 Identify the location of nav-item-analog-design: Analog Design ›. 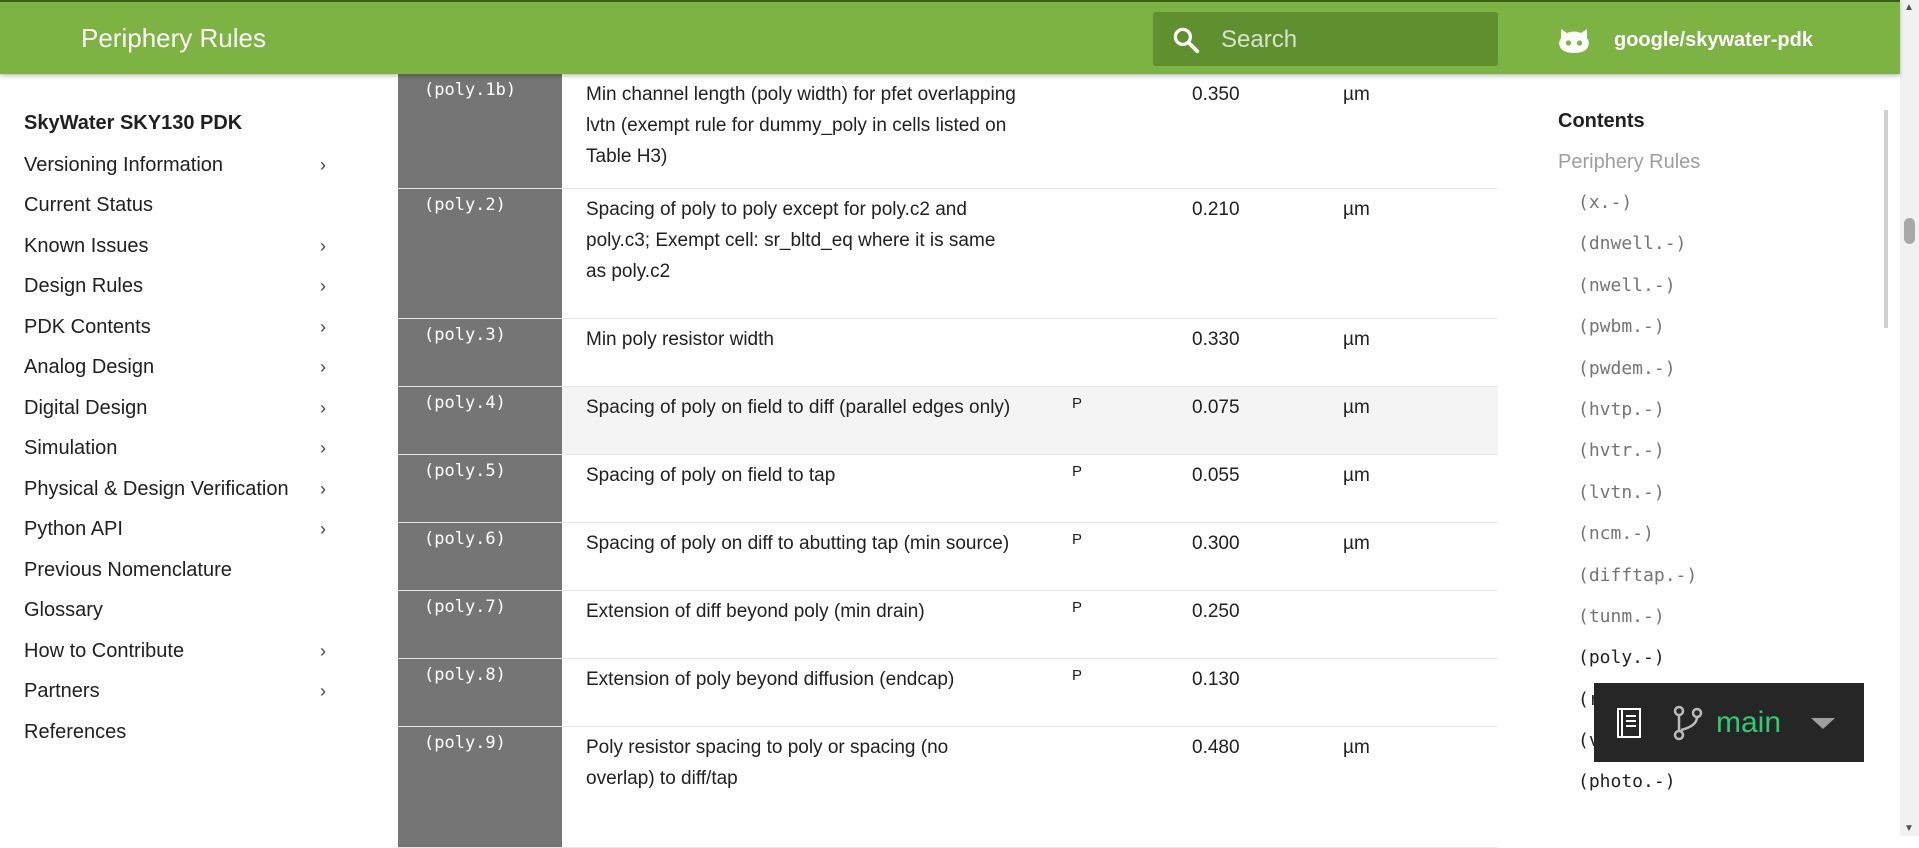
(184, 368).